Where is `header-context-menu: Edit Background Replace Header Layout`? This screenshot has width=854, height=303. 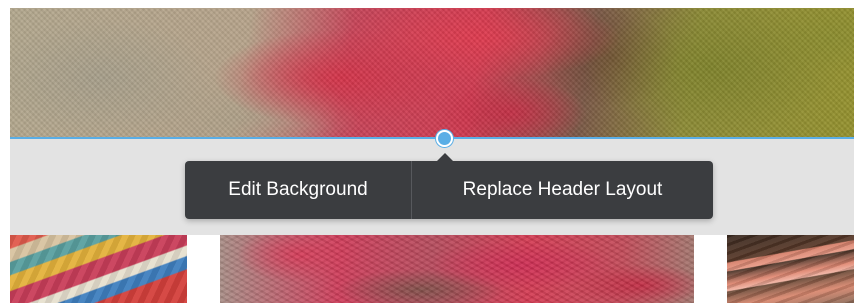
header-context-menu: Edit Background Replace Header Layout is located at coordinates (449, 186).